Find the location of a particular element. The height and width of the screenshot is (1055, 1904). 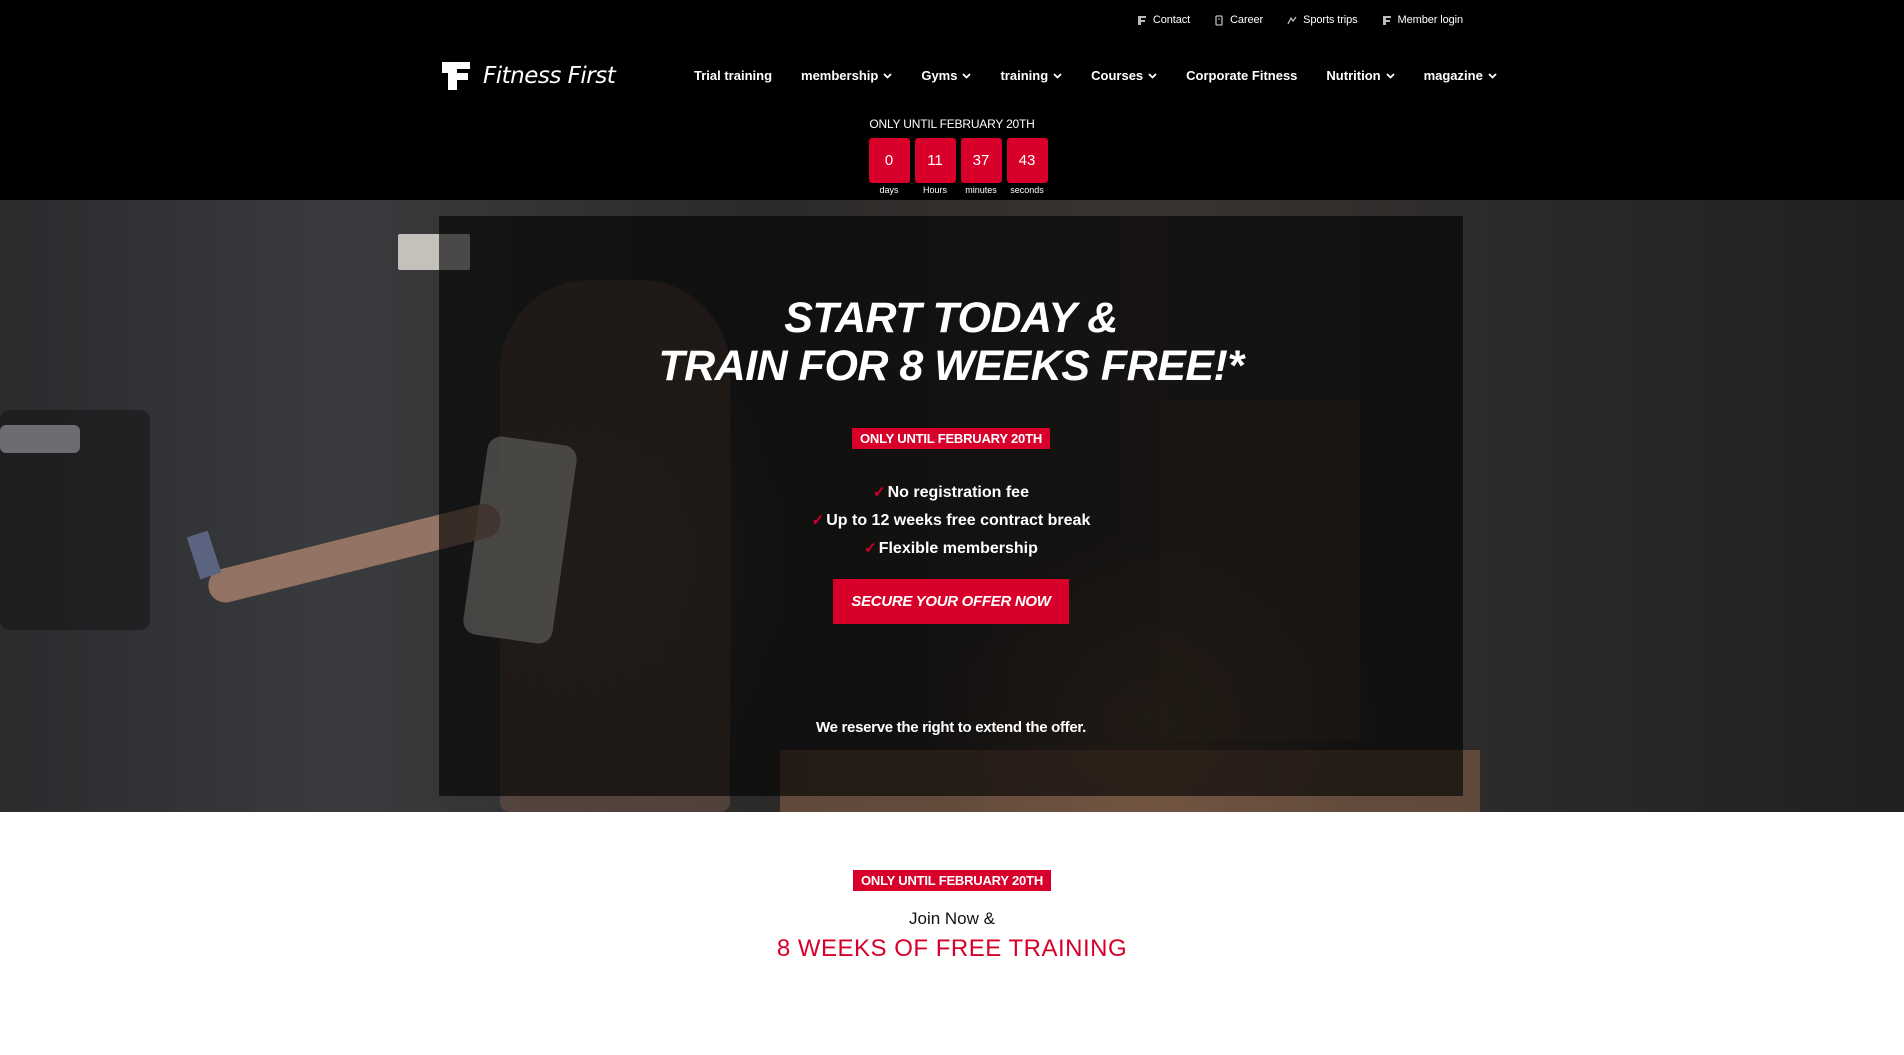

nav-label: magazine is located at coordinates (1453, 75).